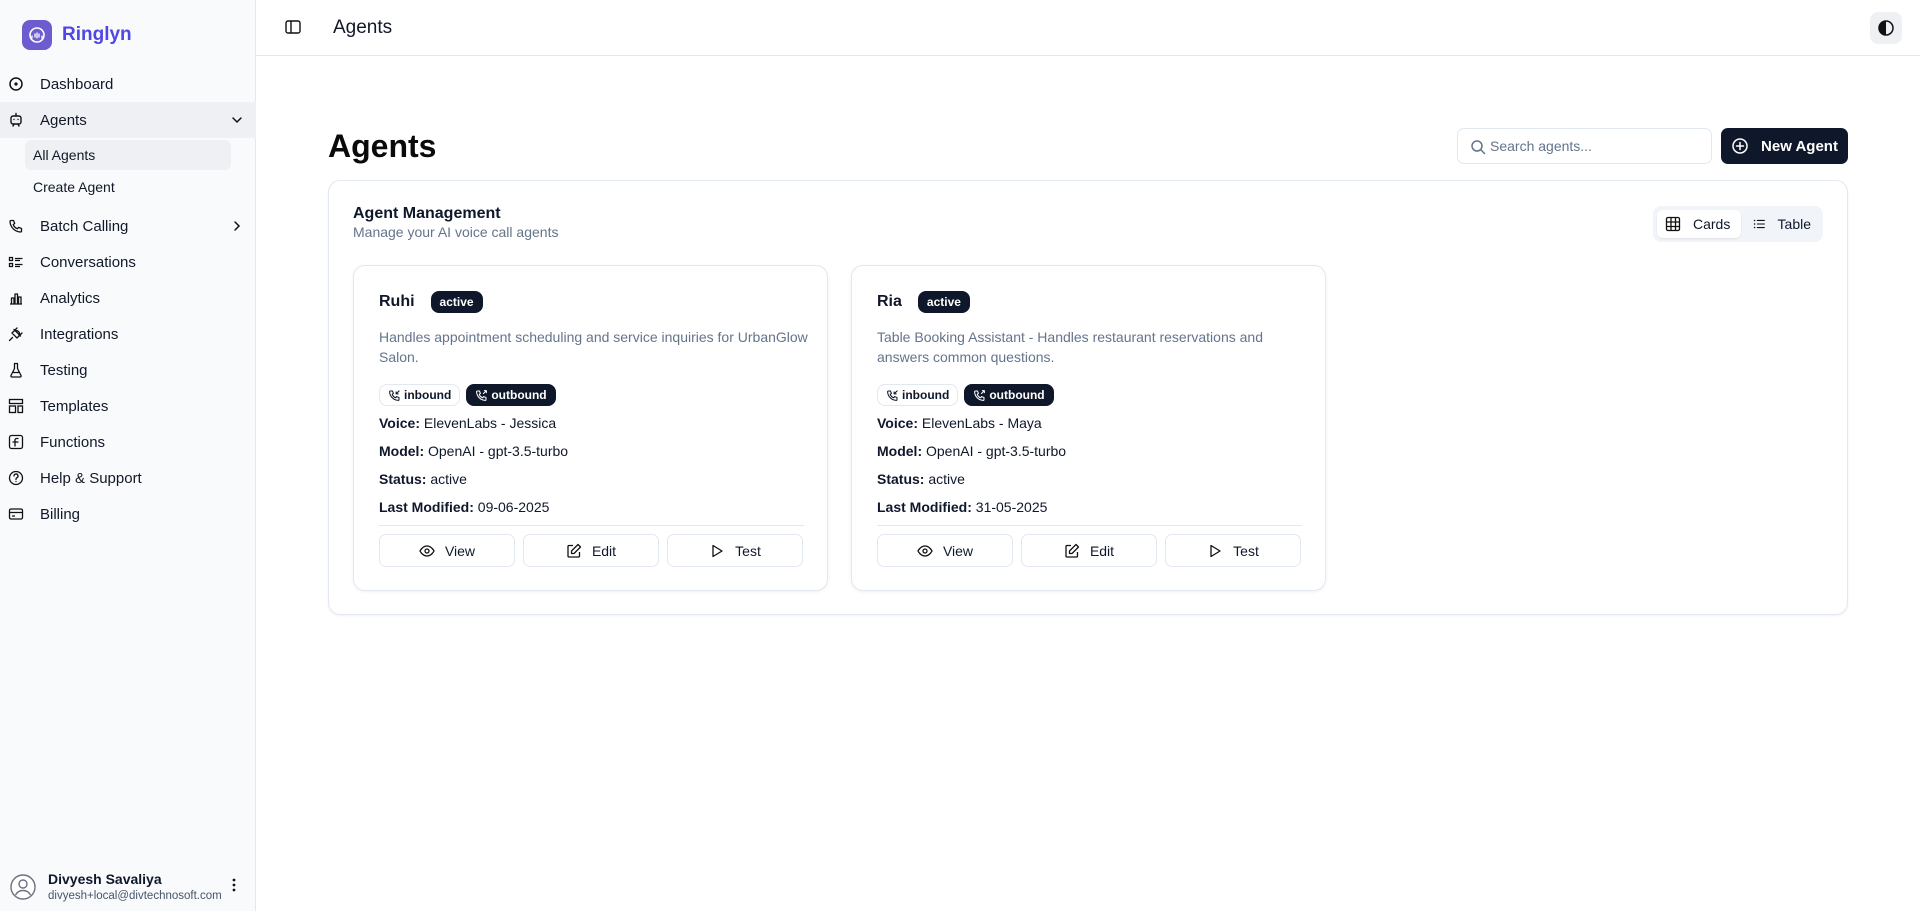  I want to click on agent-card-header: Ria active, so click(923, 302).